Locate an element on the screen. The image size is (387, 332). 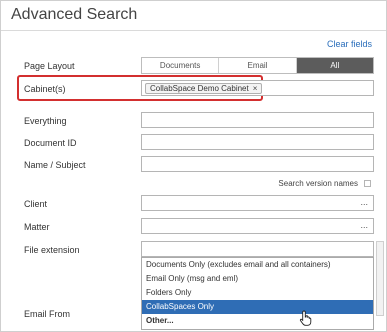
search-version-names-checkbox is located at coordinates (367, 183).